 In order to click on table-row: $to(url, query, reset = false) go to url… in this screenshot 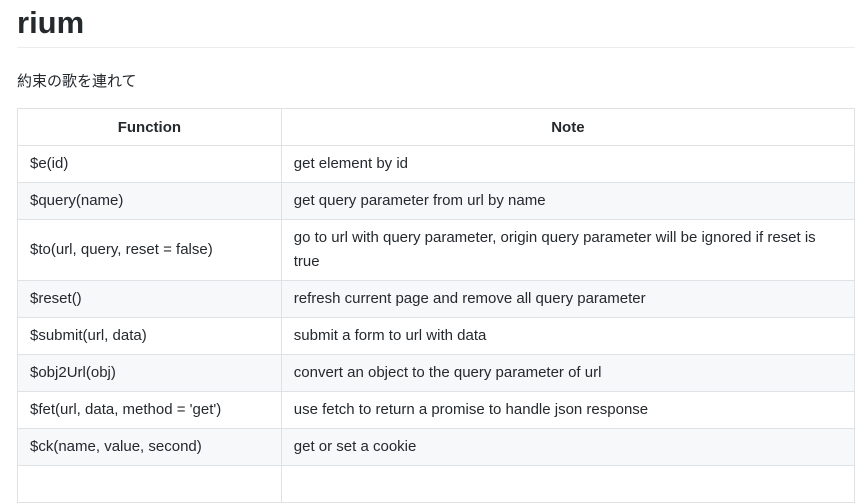, I will do `click(436, 250)`.